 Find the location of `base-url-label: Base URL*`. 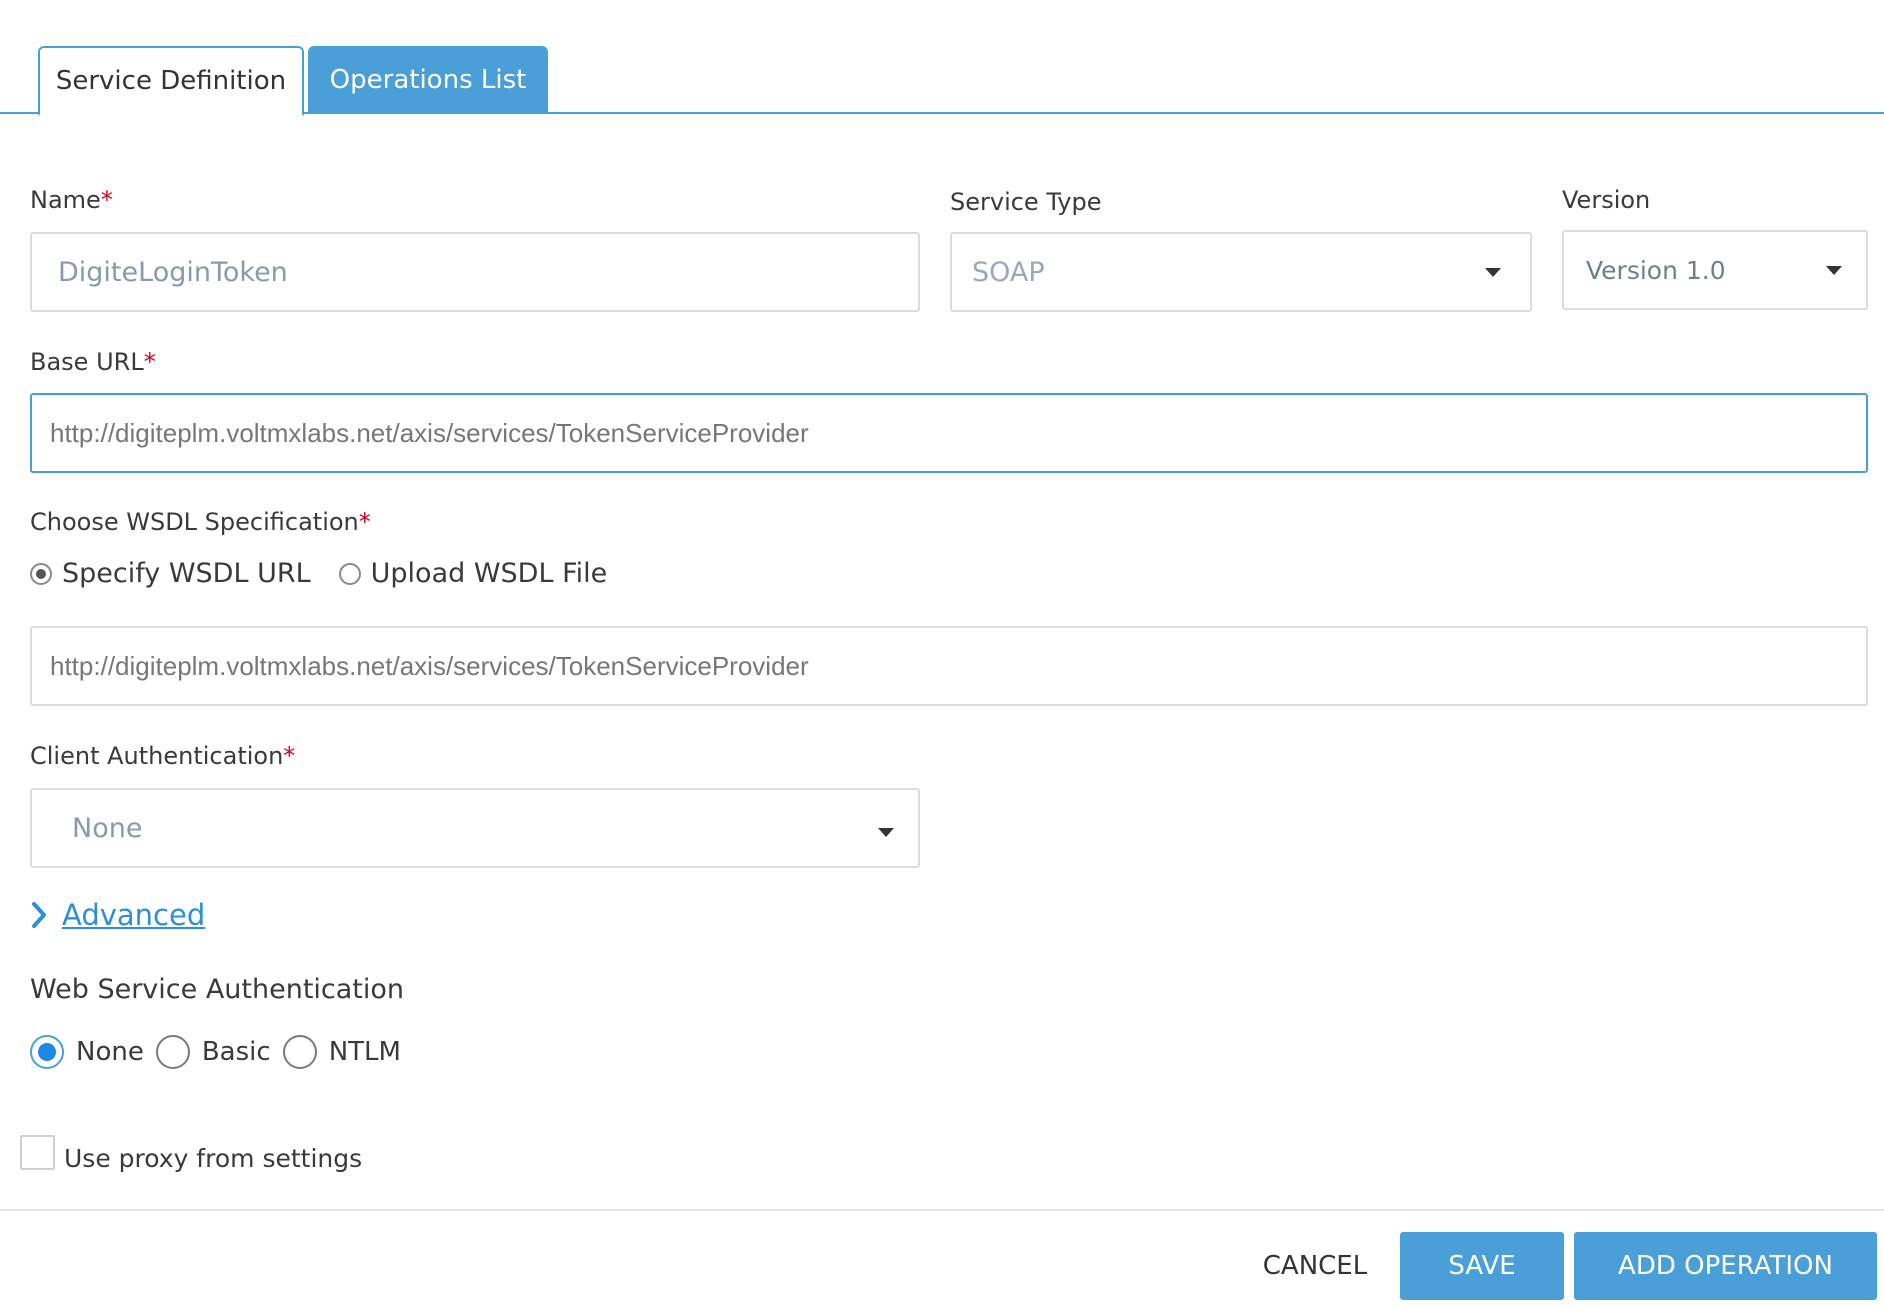

base-url-label: Base URL* is located at coordinates (93, 362).